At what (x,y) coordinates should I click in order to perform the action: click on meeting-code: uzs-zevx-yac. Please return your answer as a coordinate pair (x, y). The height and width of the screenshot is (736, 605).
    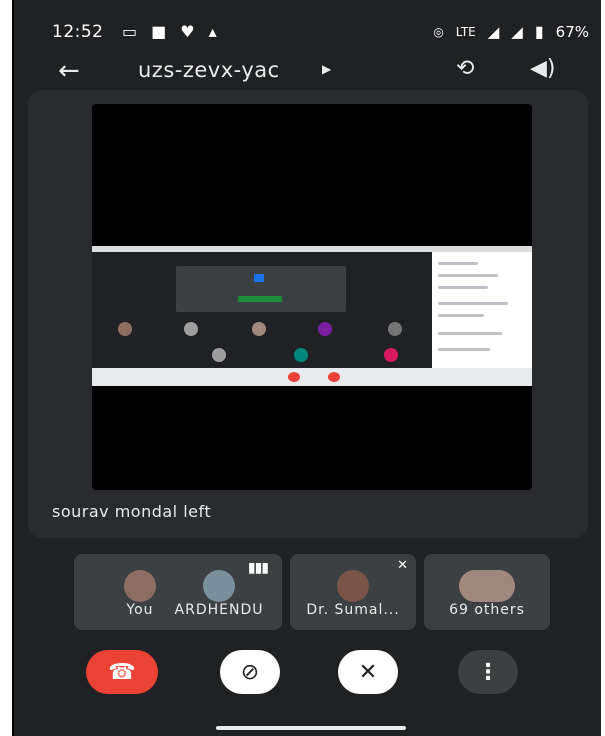
    Looking at the image, I should click on (209, 70).